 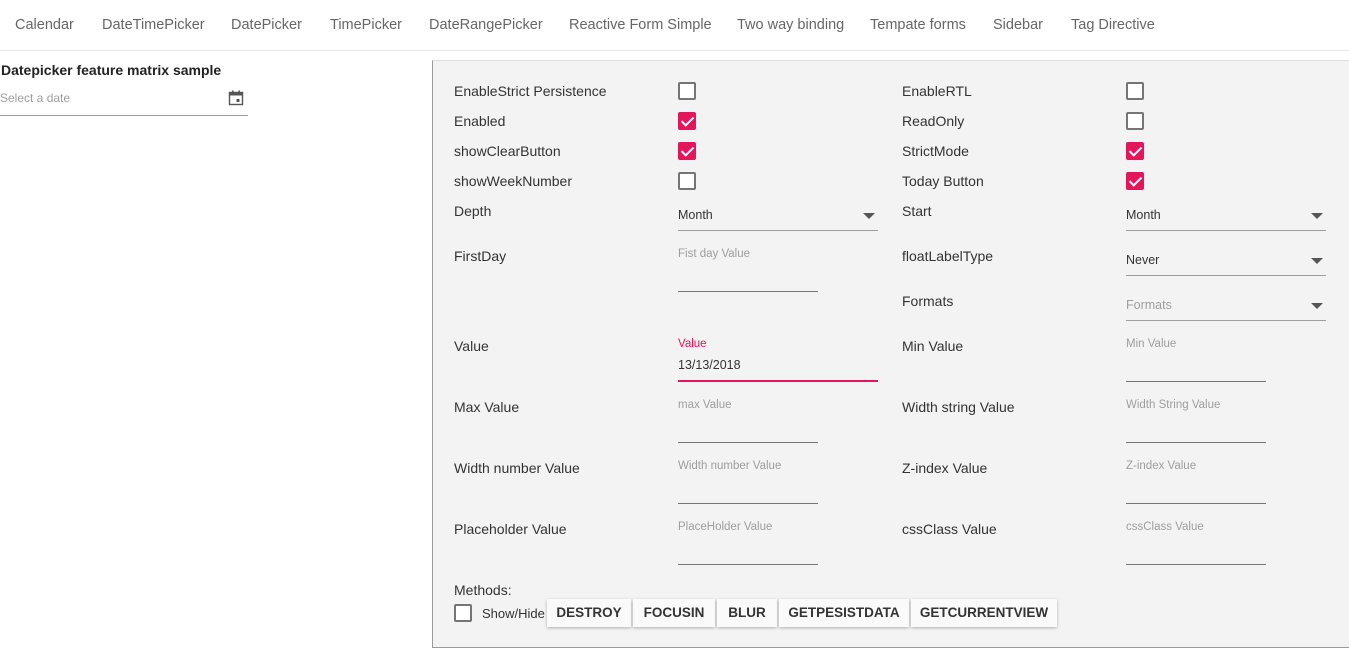 I want to click on value-label: Value, so click(x=471, y=346).